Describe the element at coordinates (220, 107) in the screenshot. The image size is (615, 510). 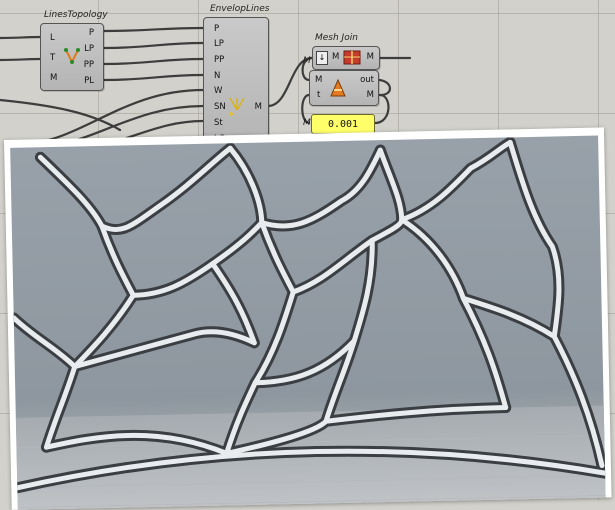
I see `envelop-lines-input-sn: SN` at that location.